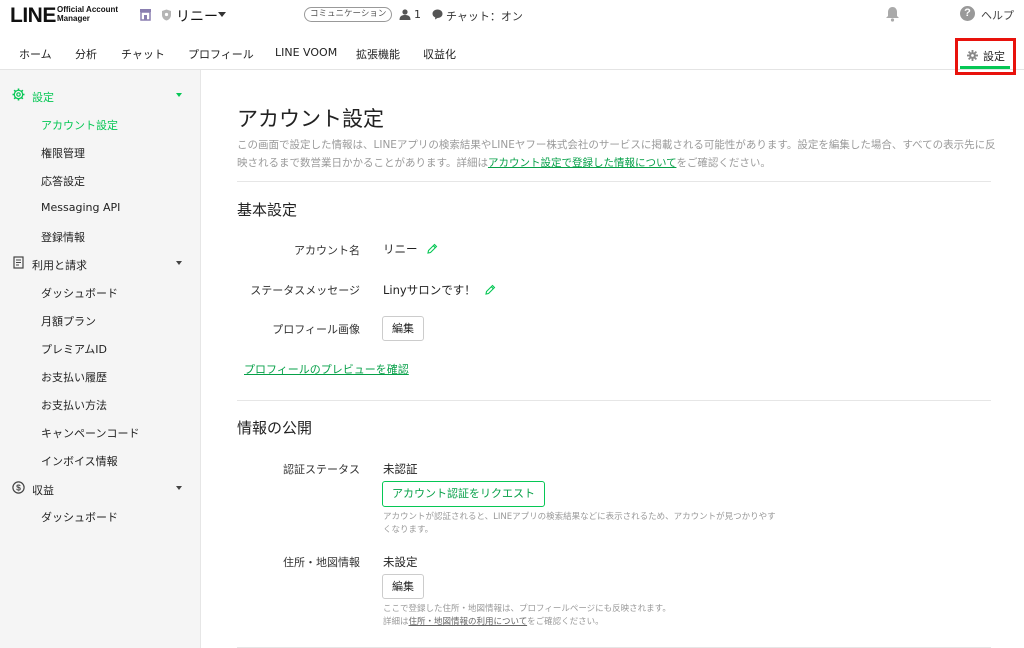 This screenshot has height=648, width=1024. I want to click on main-nav: ホーム 分析 チャット プロフィール LINE VOOM 拡張機能 収益化 設定, so click(512, 55).